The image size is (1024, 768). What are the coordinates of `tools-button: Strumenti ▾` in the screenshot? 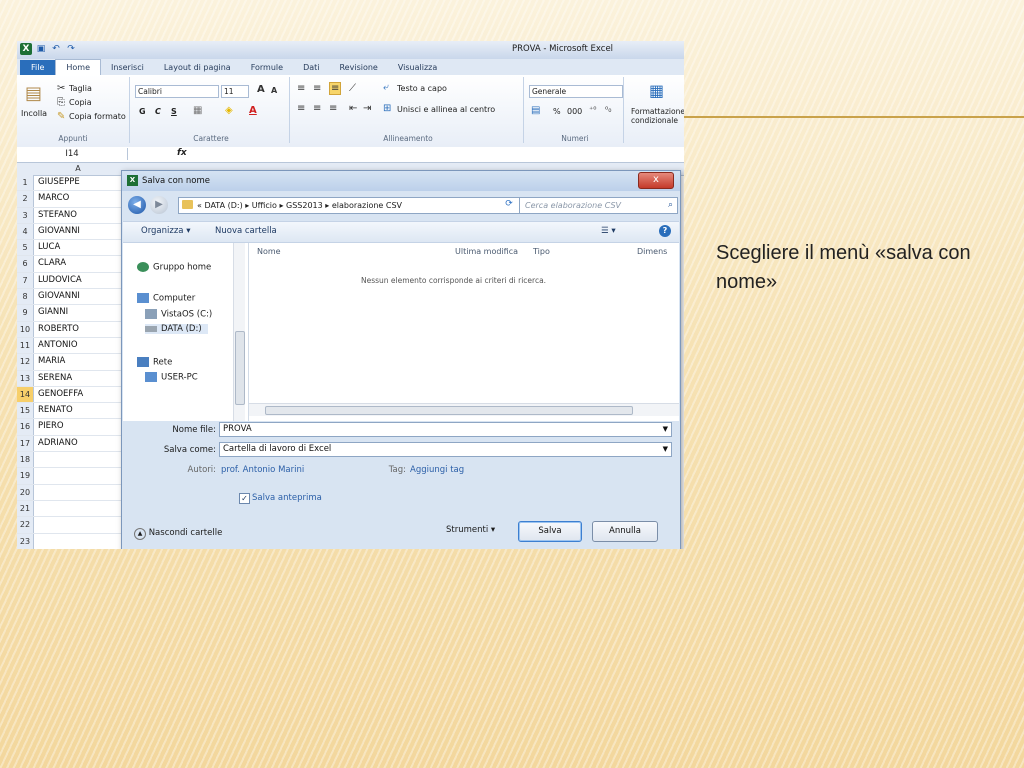 It's located at (470, 530).